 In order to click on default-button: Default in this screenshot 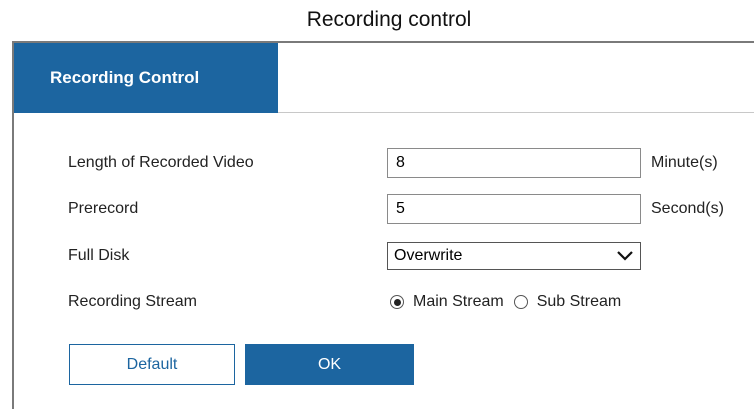, I will do `click(152, 364)`.